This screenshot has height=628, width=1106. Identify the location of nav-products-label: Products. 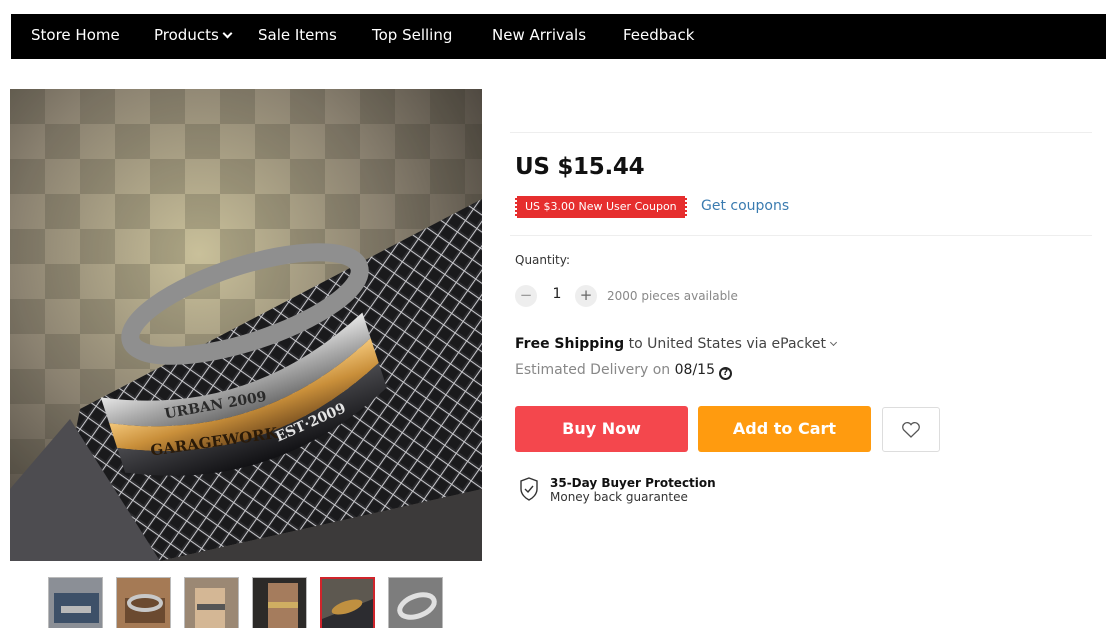
(186, 35).